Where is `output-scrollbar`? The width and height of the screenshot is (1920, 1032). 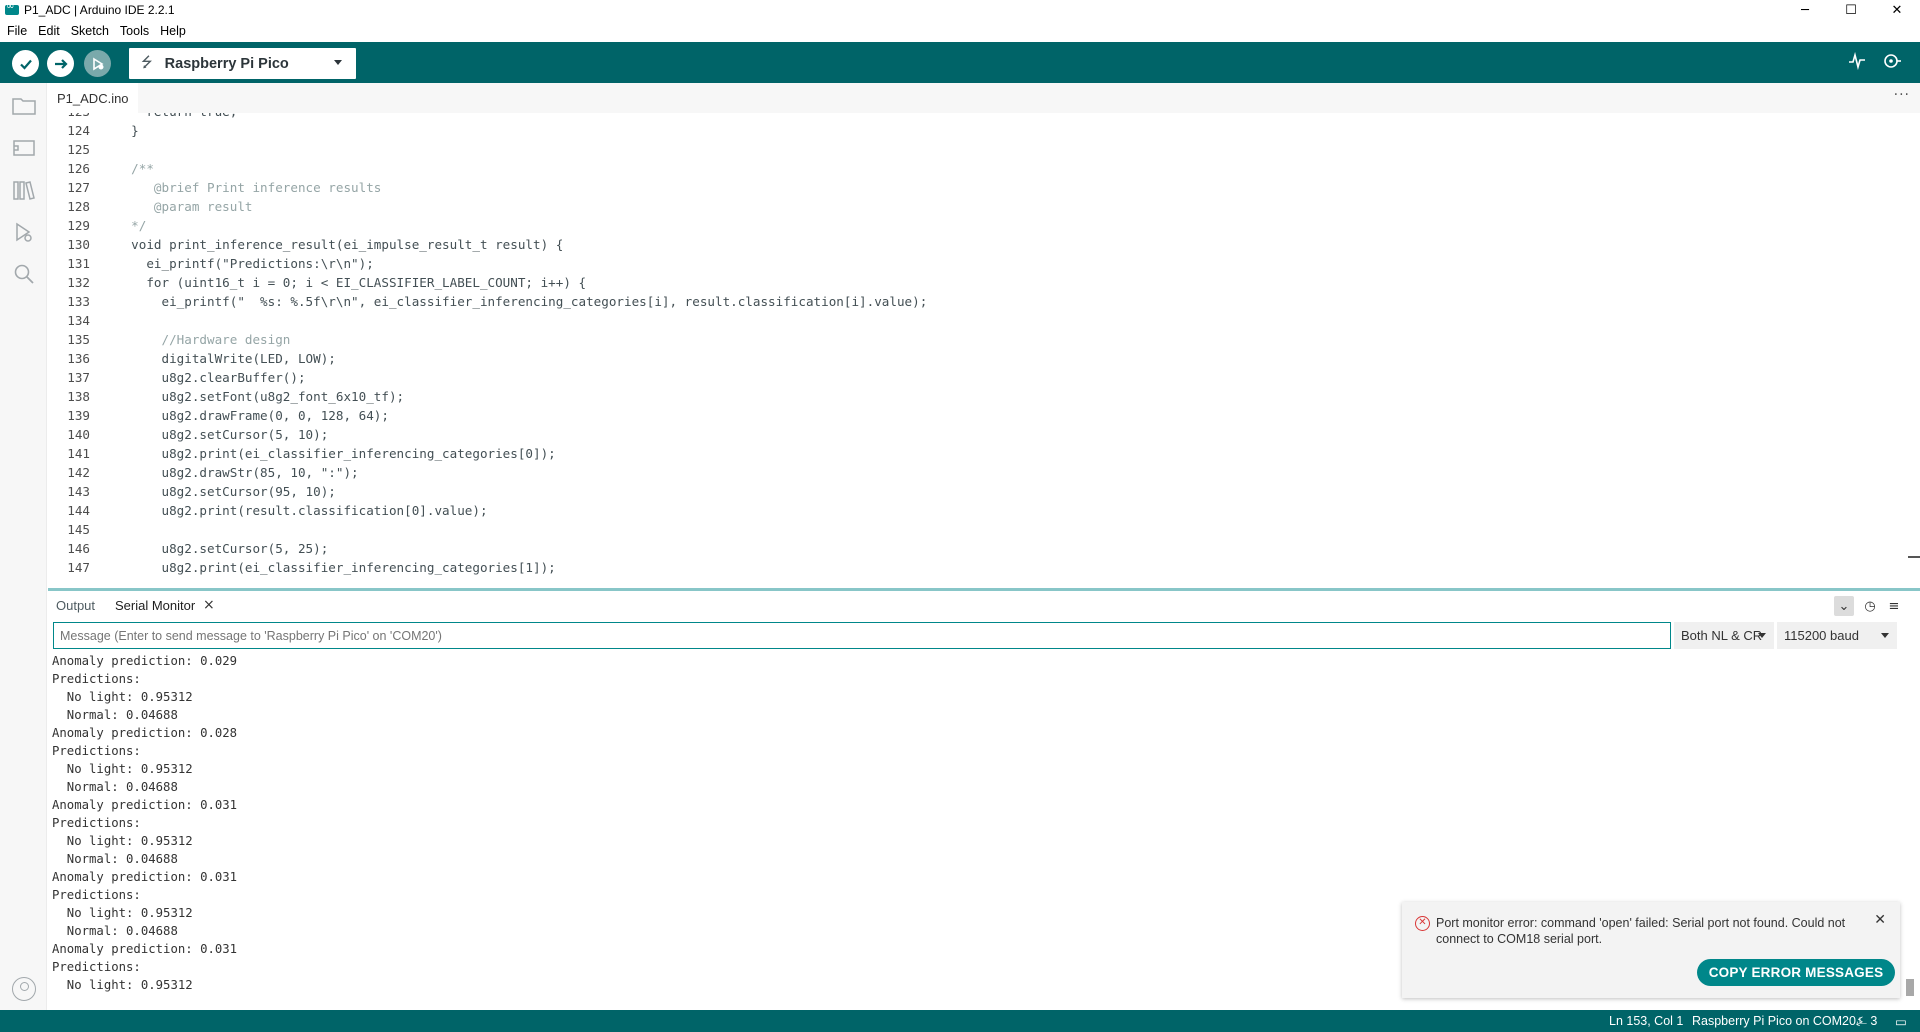 output-scrollbar is located at coordinates (1910, 987).